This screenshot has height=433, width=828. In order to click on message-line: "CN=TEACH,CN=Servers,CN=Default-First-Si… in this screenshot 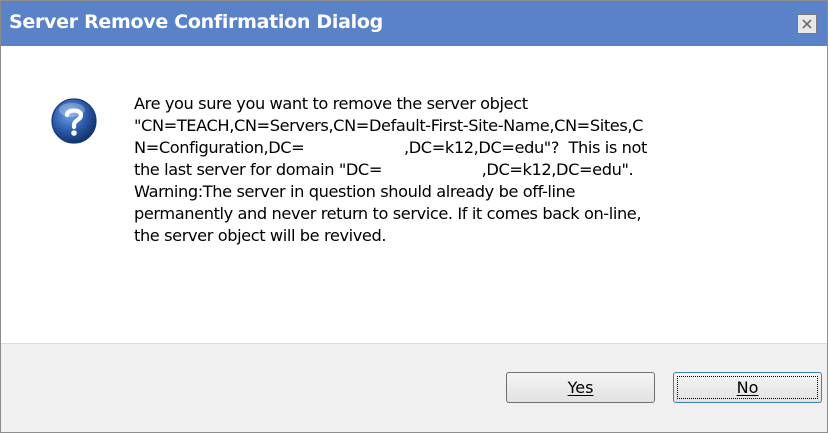, I will do `click(389, 125)`.